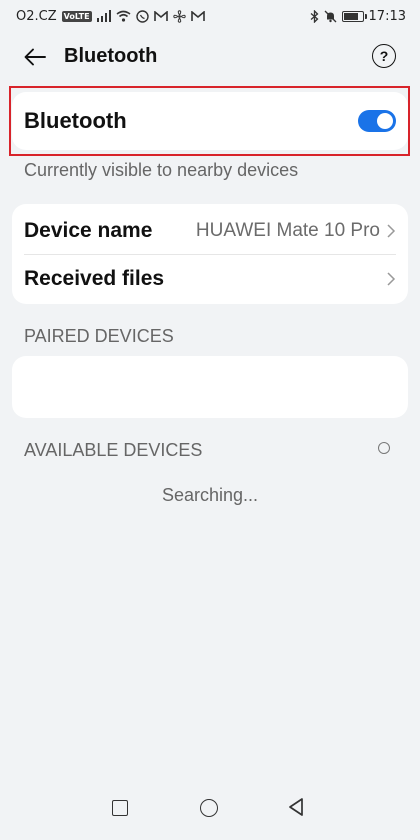 This screenshot has width=420, height=840. I want to click on nav-back-button, so click(296, 807).